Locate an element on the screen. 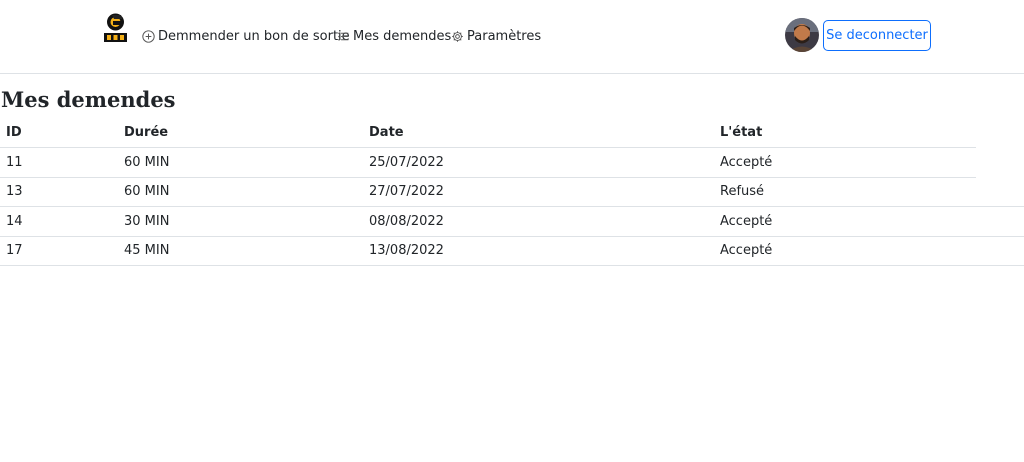 This screenshot has width=1024, height=462. user-avatar is located at coordinates (802, 35).